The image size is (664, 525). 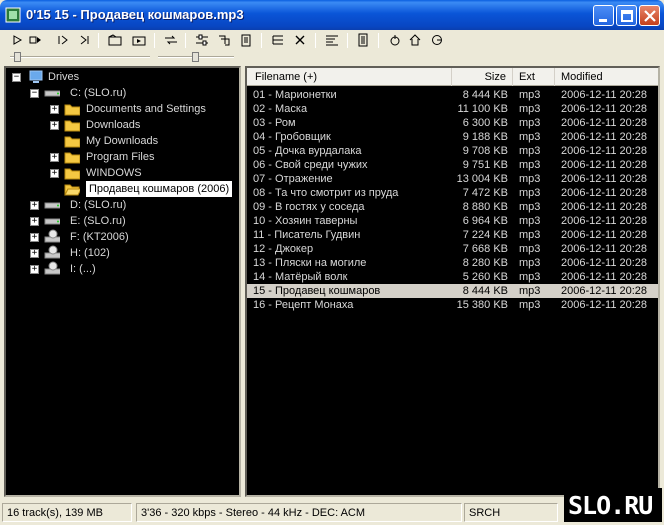 What do you see at coordinates (606, 77) in the screenshot?
I see `column-modified: Modified` at bounding box center [606, 77].